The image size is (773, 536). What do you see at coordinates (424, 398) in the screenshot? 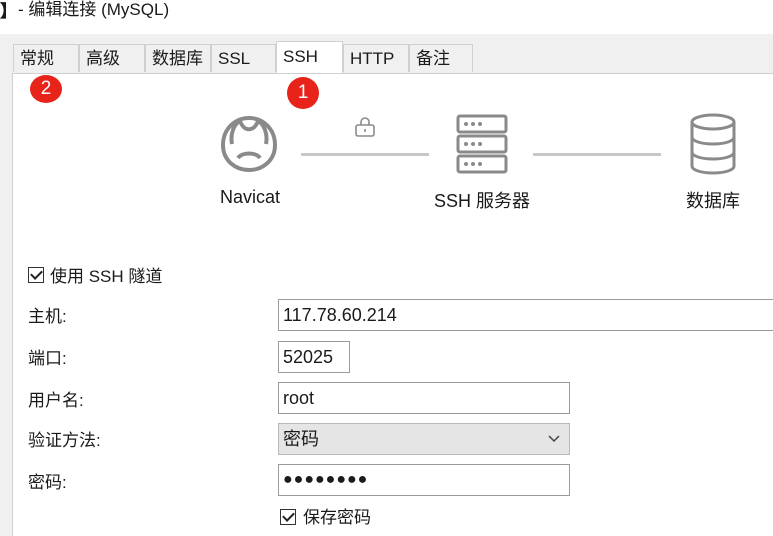
I see `username-input: root` at bounding box center [424, 398].